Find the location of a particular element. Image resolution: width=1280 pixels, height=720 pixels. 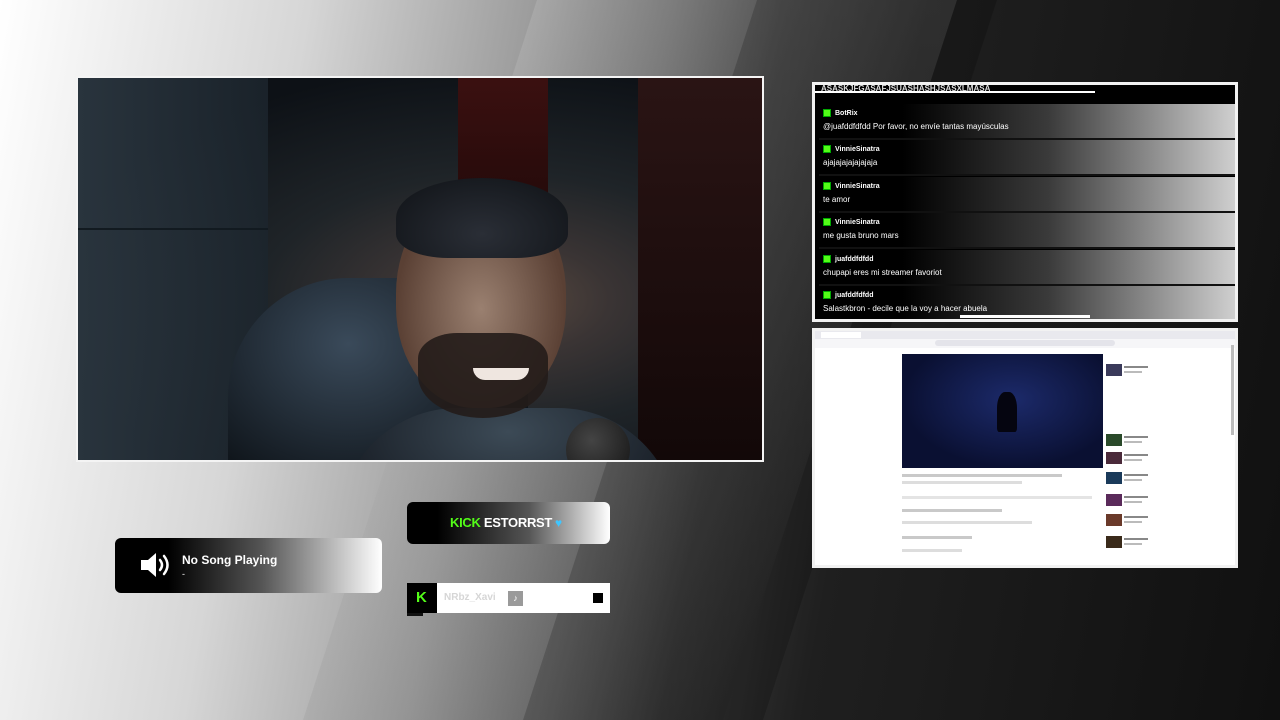

tiktok-icon: ♪ is located at coordinates (515, 598).